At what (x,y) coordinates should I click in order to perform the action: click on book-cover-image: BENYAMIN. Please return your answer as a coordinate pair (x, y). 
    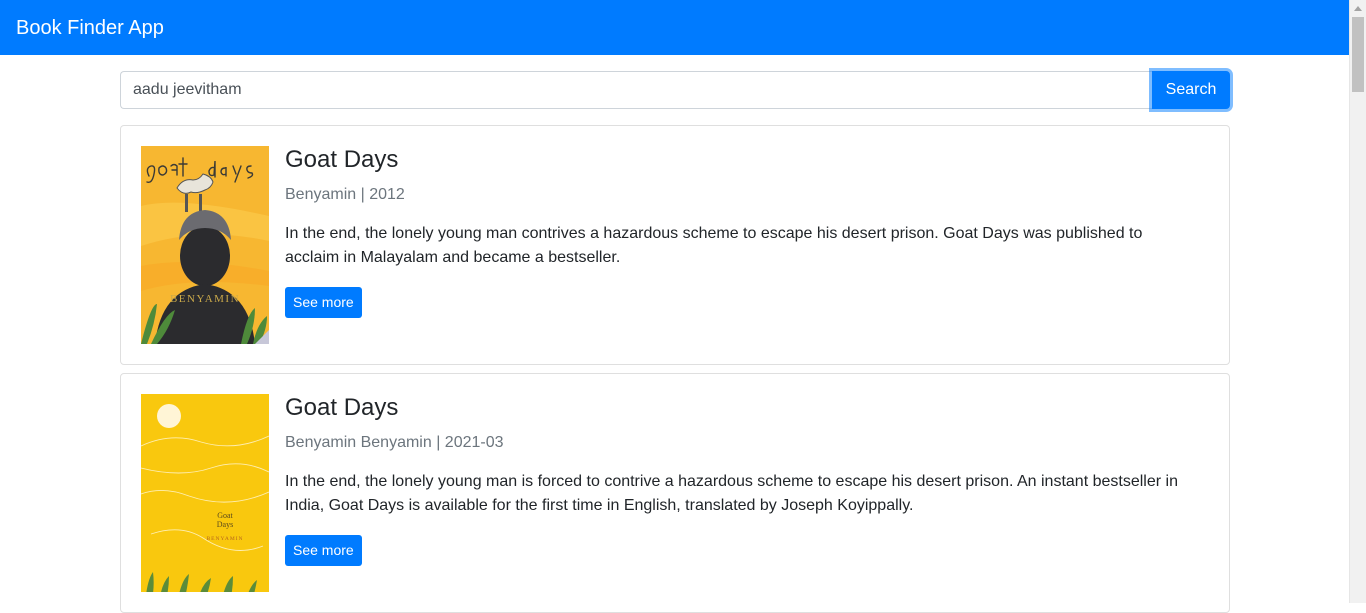
    Looking at the image, I should click on (205, 245).